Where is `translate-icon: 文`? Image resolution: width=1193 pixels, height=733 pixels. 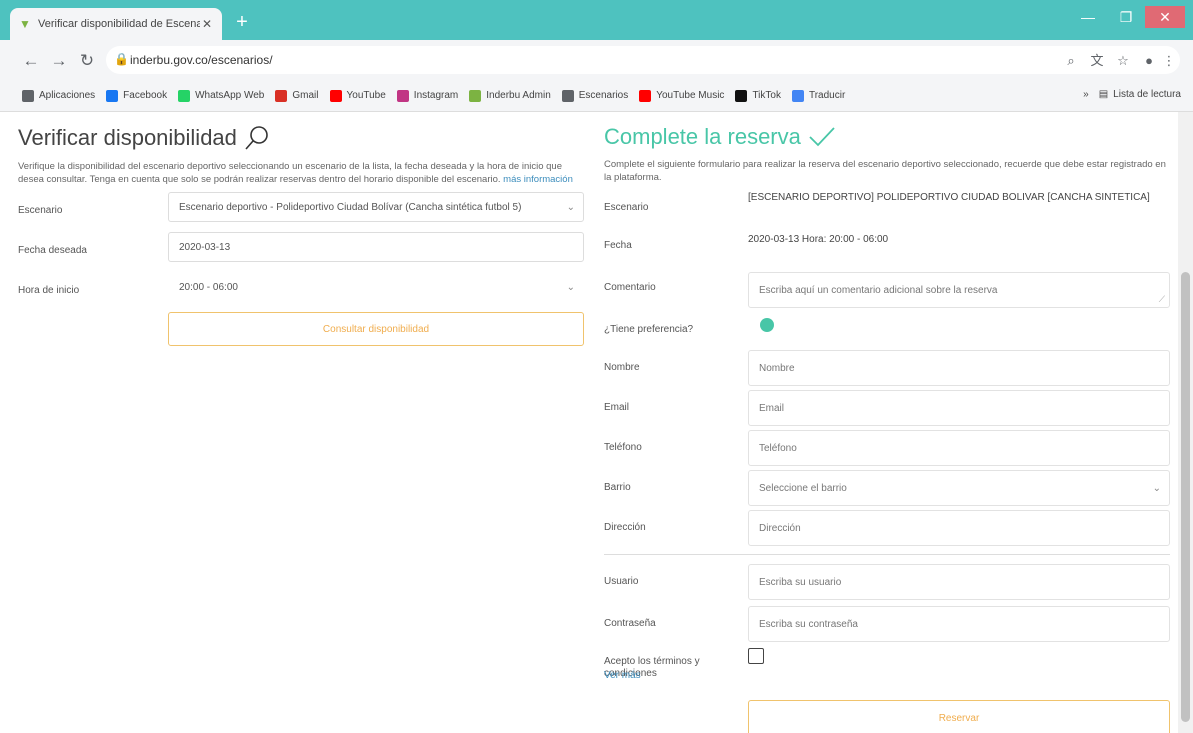
translate-icon: 文 is located at coordinates (1097, 61).